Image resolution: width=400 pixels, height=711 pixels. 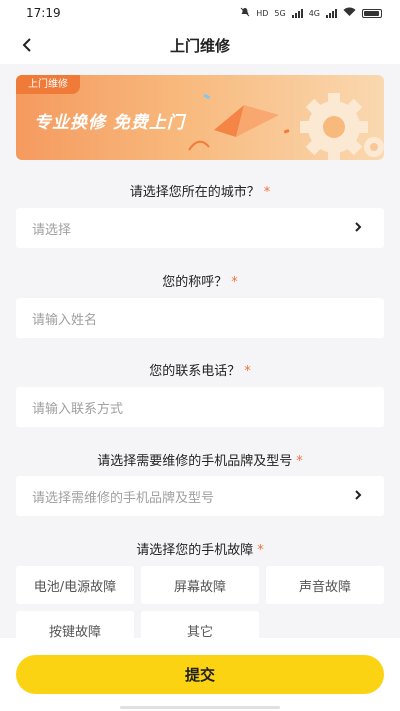 I want to click on city-select: 请选择, so click(x=200, y=228).